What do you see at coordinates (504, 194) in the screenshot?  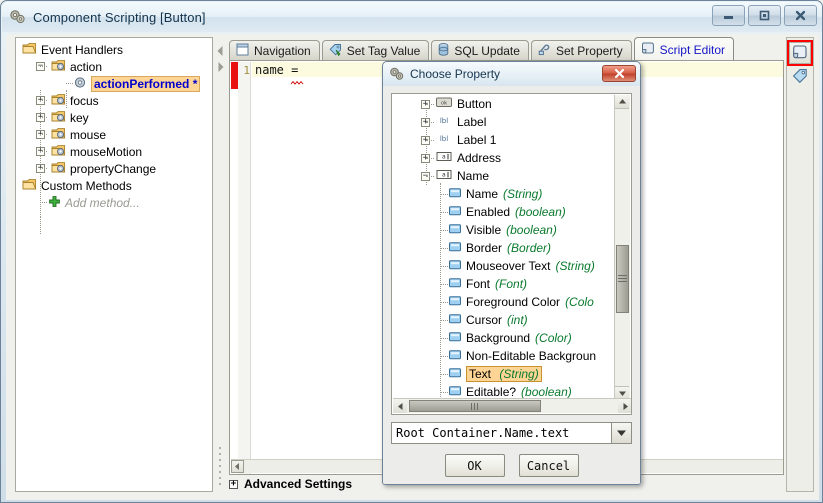 I see `prop-item-name: Name (String)` at bounding box center [504, 194].